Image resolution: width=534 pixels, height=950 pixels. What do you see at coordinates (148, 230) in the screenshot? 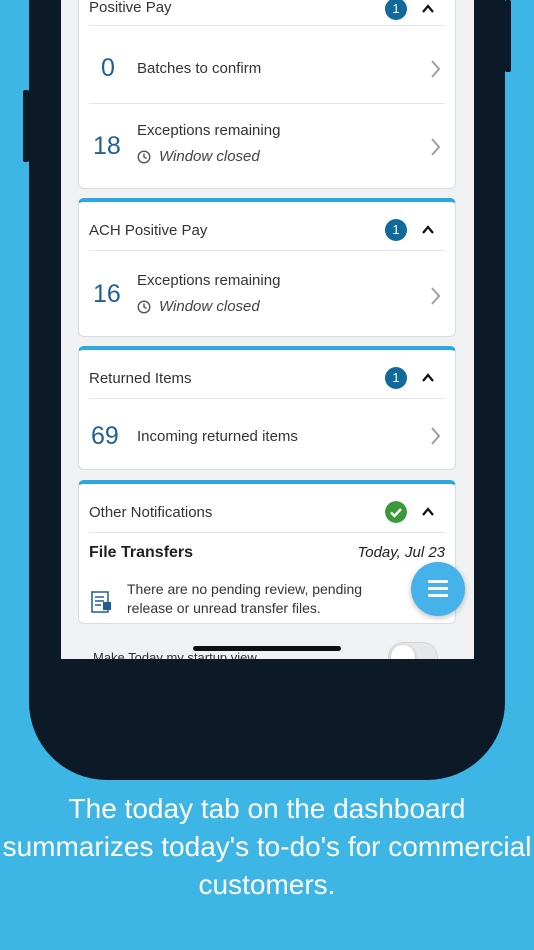
I see `card-title: ACH Positive Pay` at bounding box center [148, 230].